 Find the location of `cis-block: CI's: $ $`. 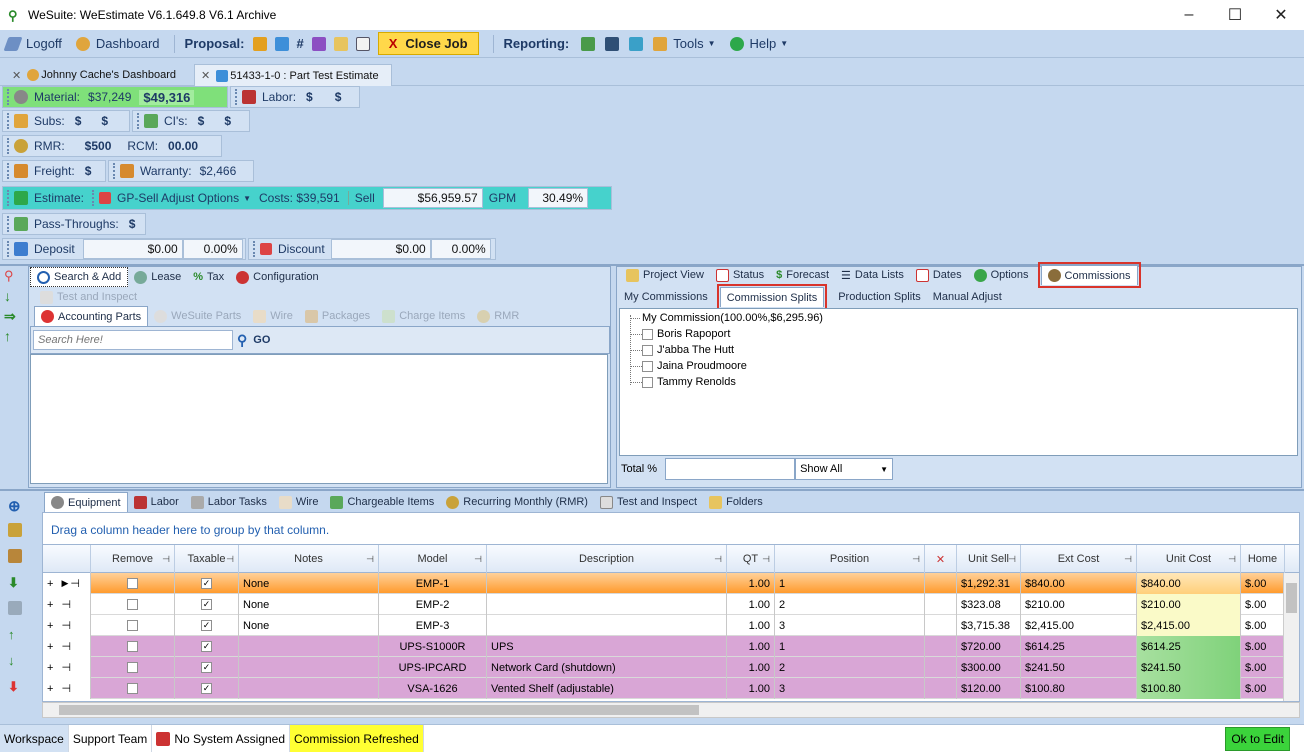

cis-block: CI's: $ $ is located at coordinates (191, 121).